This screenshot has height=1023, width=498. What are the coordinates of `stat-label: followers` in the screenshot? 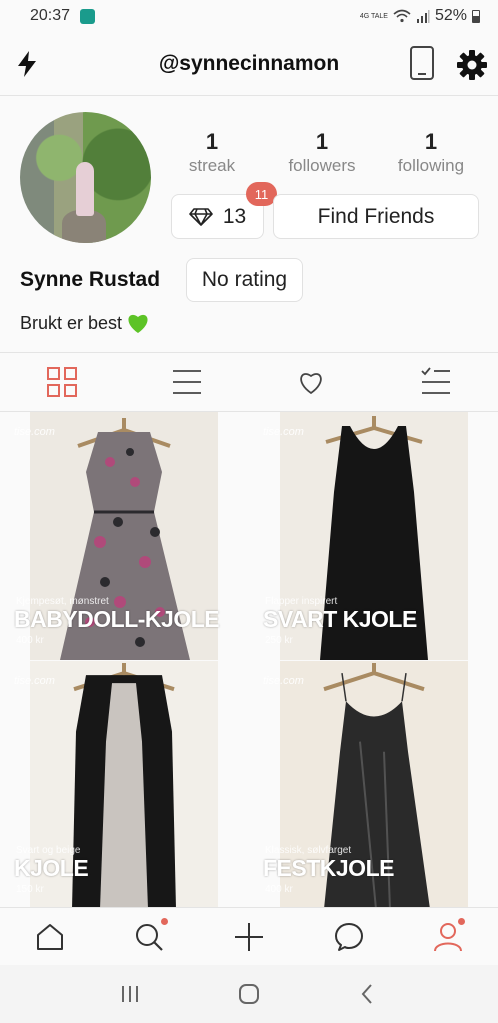 It's located at (322, 165).